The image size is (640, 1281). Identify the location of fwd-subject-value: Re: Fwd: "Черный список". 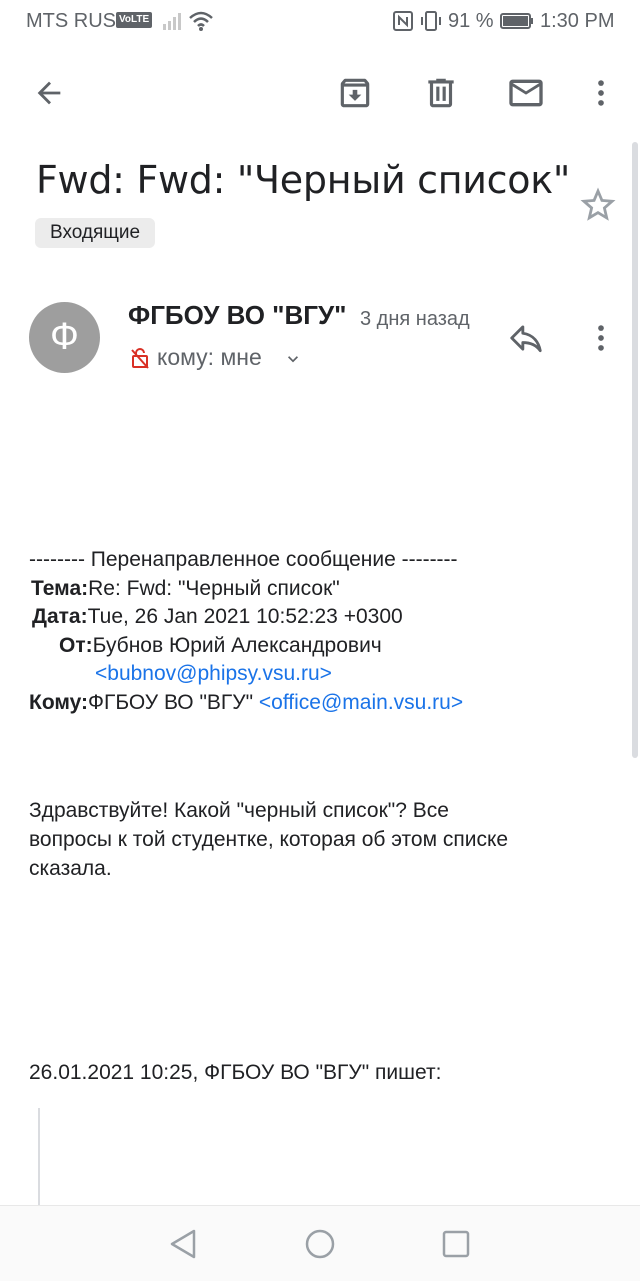
(214, 588).